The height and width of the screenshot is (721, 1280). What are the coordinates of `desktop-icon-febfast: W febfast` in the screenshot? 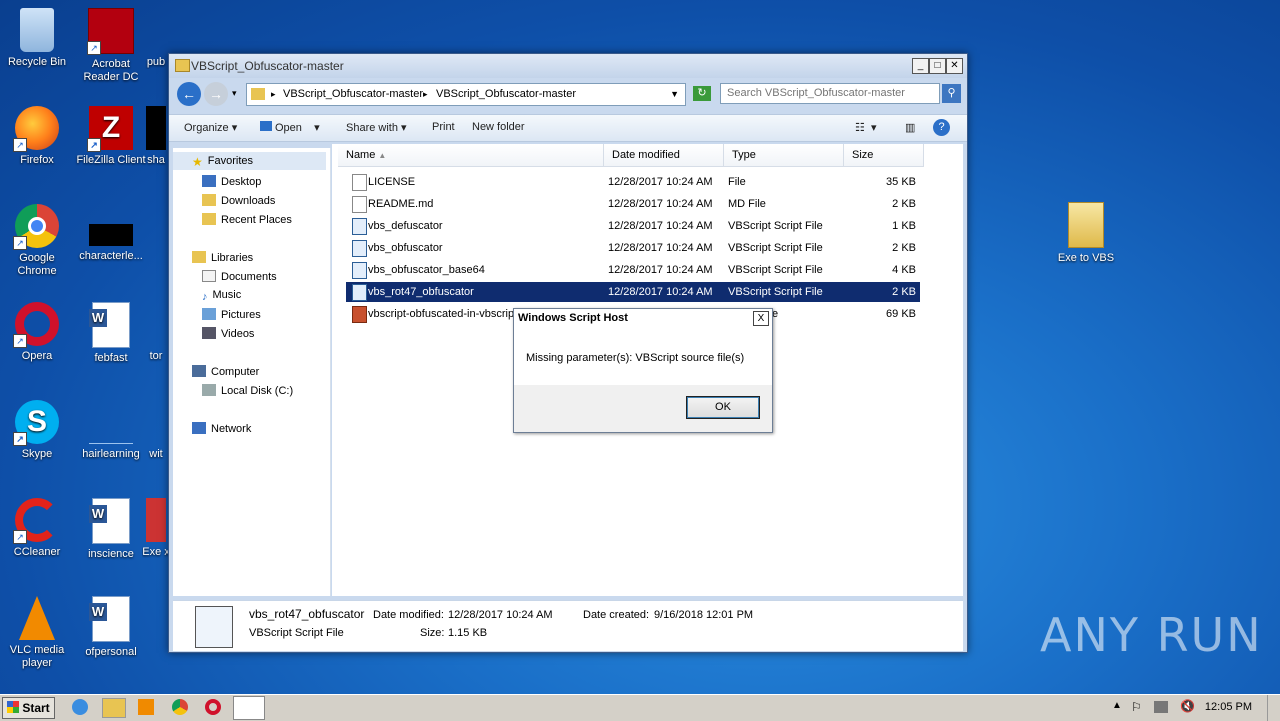 It's located at (111, 333).